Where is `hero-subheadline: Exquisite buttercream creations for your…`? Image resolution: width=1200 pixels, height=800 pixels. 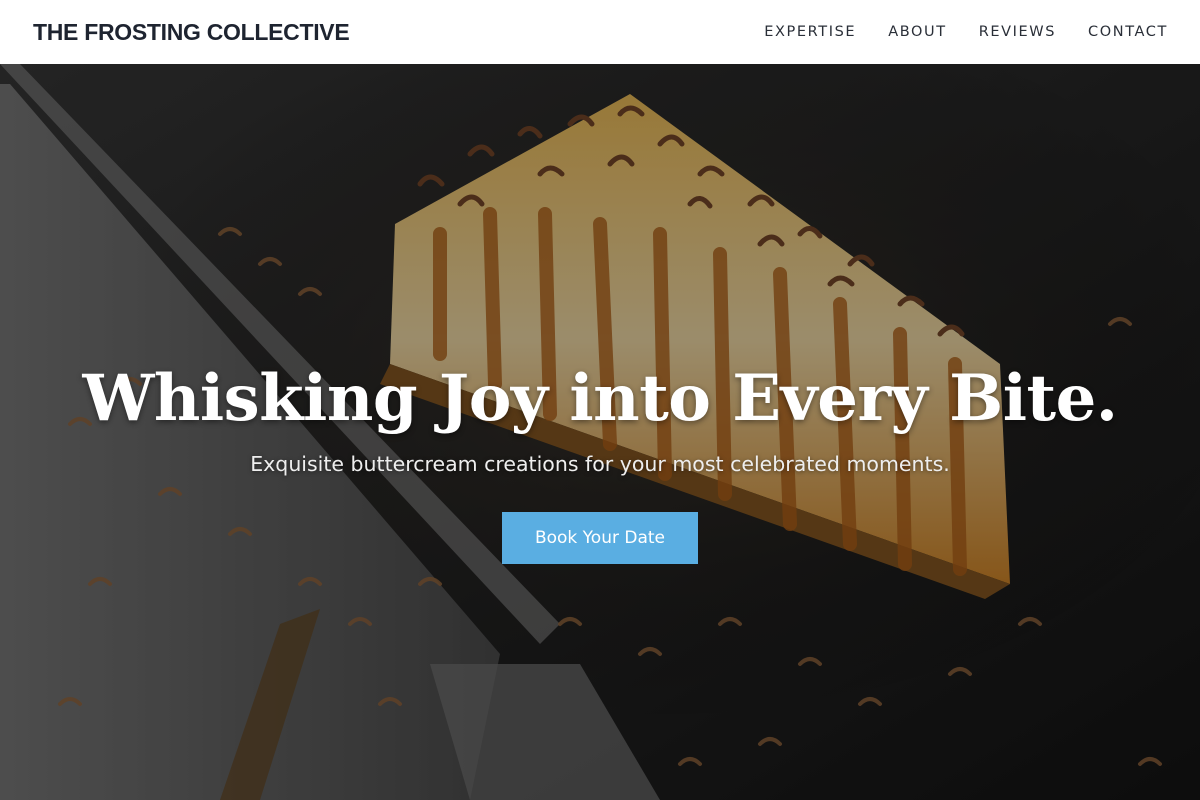
hero-subheadline: Exquisite buttercream creations for your… is located at coordinates (600, 464).